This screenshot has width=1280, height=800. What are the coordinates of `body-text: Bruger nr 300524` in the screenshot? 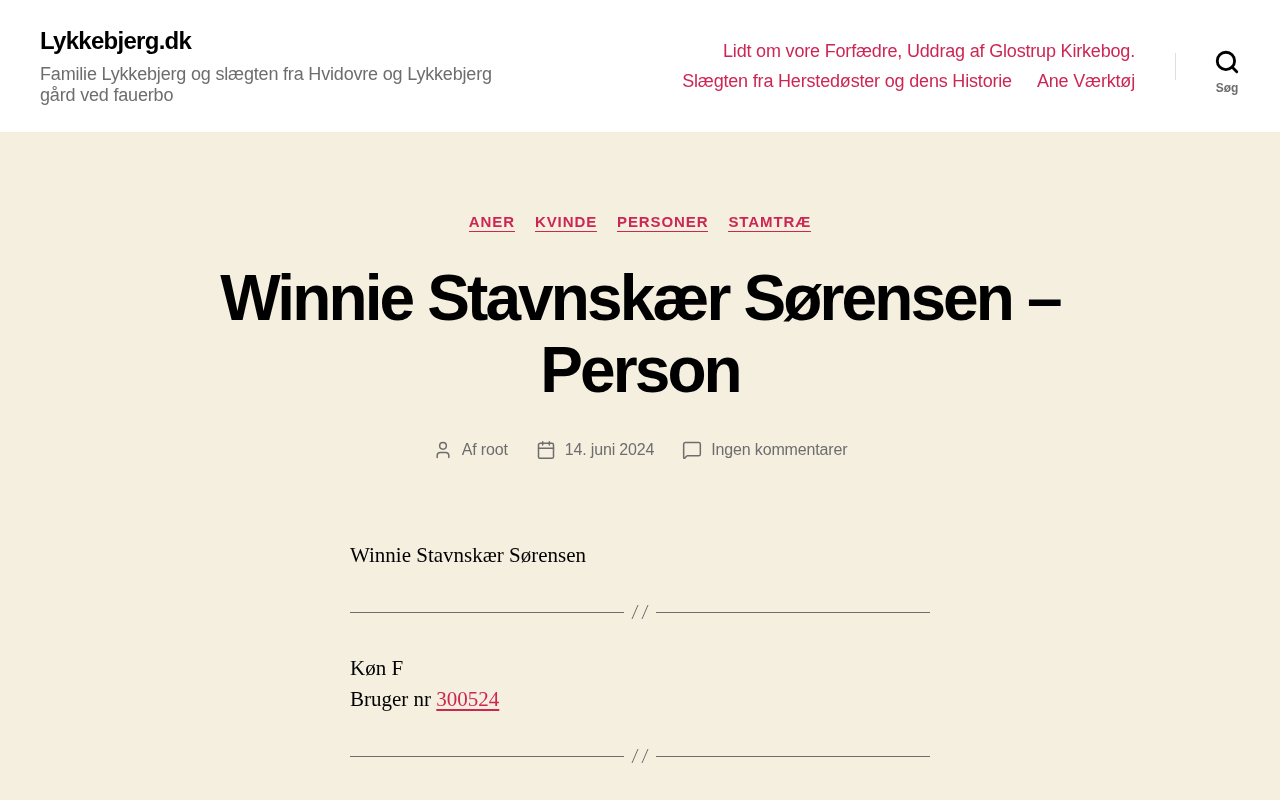 It's located at (425, 699).